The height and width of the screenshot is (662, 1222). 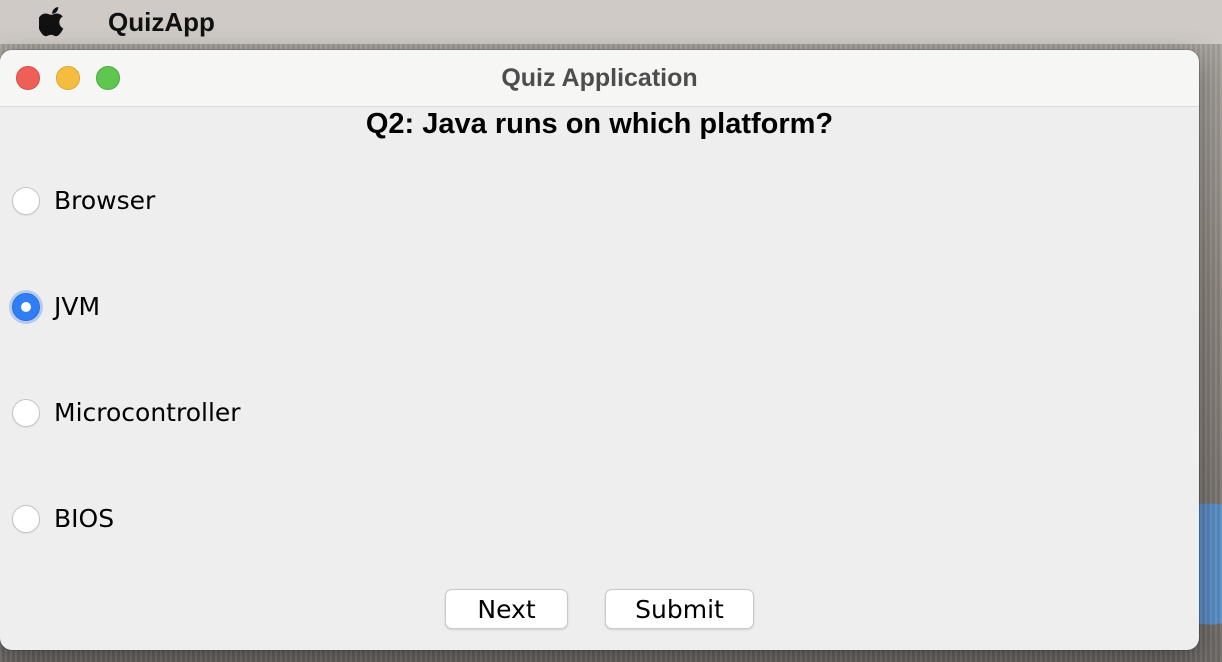 I want to click on option-browser: Browser, so click(x=83, y=200).